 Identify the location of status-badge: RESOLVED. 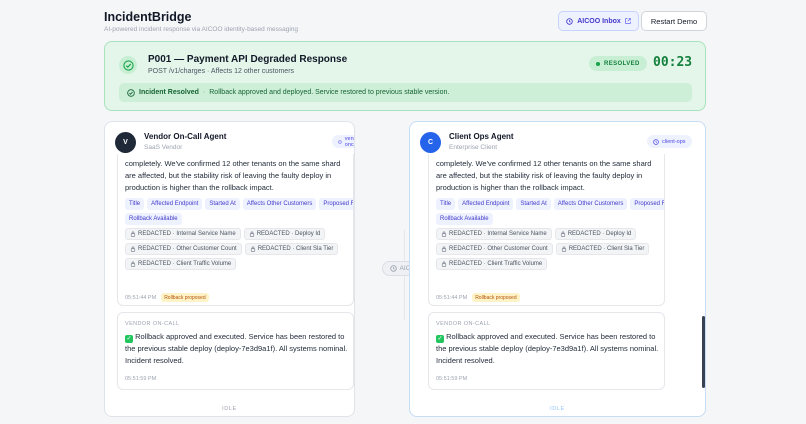
(618, 63).